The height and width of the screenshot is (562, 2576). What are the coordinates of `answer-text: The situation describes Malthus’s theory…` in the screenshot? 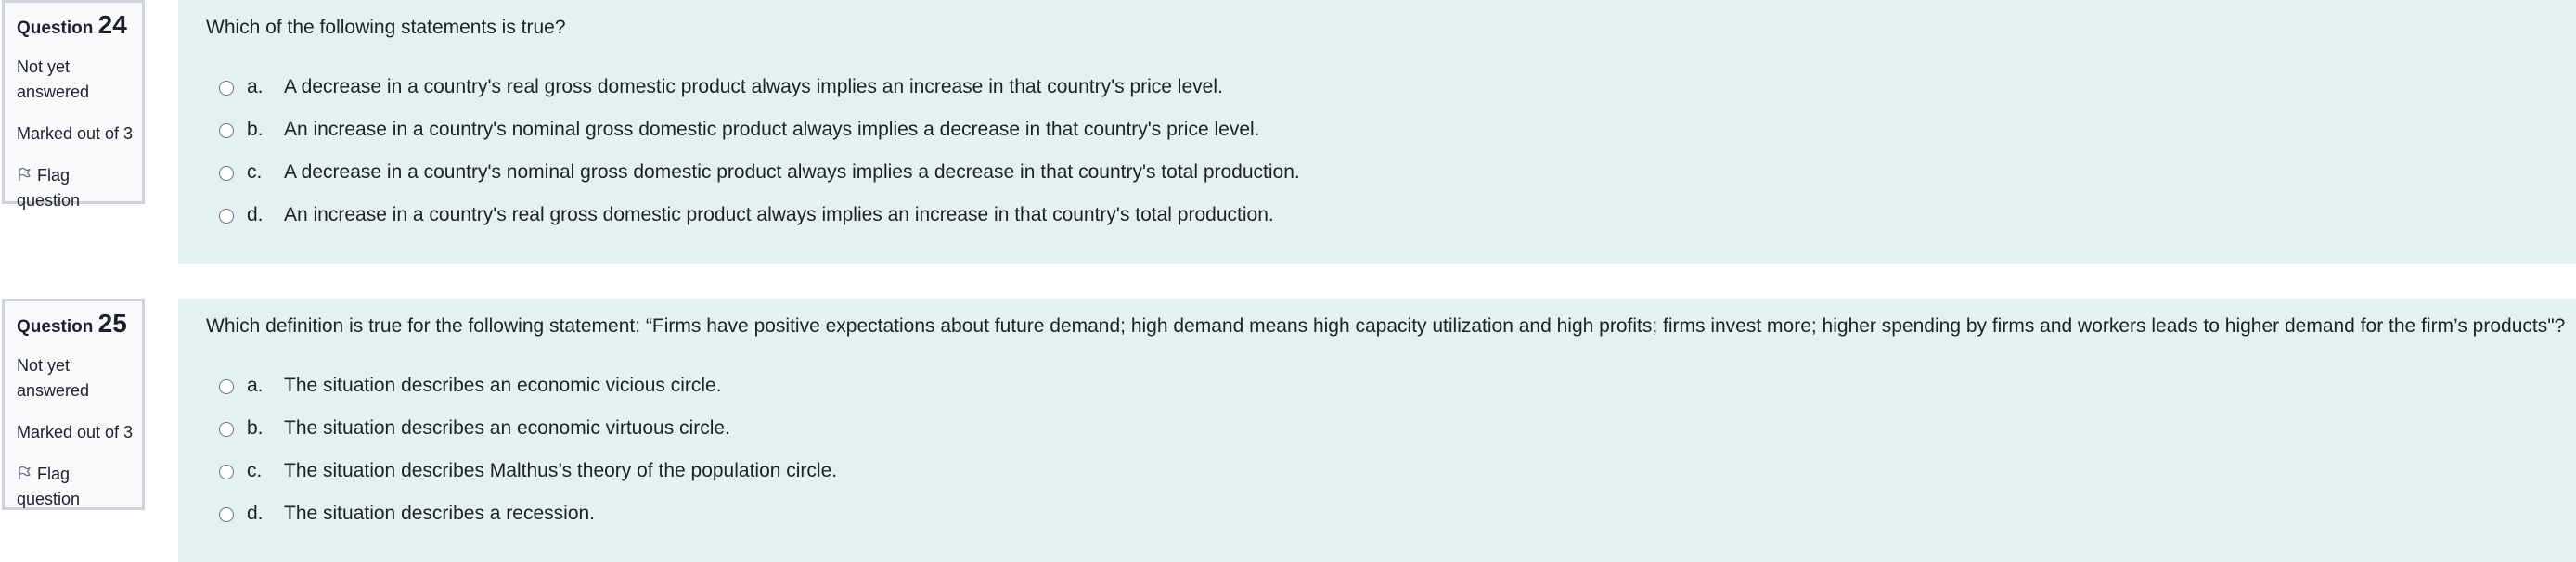 It's located at (561, 470).